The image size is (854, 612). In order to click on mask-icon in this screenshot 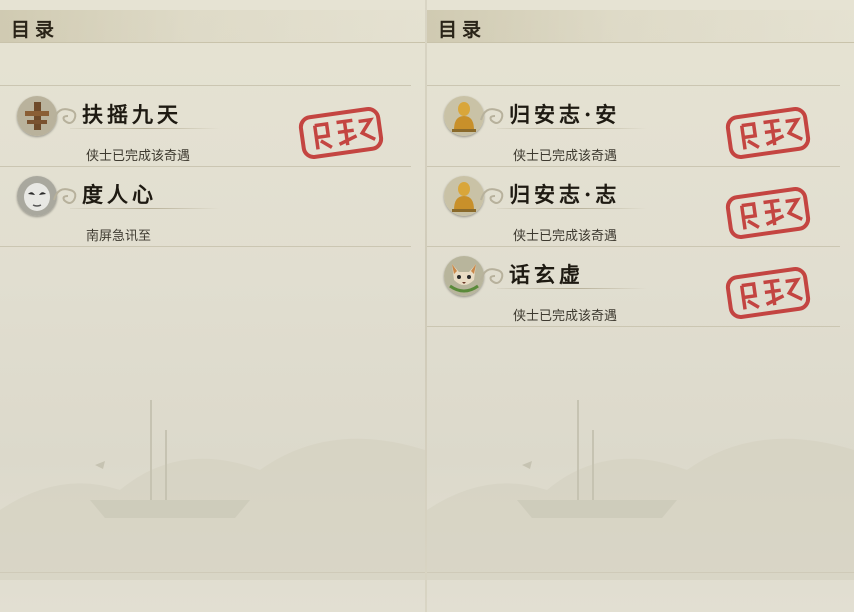, I will do `click(37, 196)`.